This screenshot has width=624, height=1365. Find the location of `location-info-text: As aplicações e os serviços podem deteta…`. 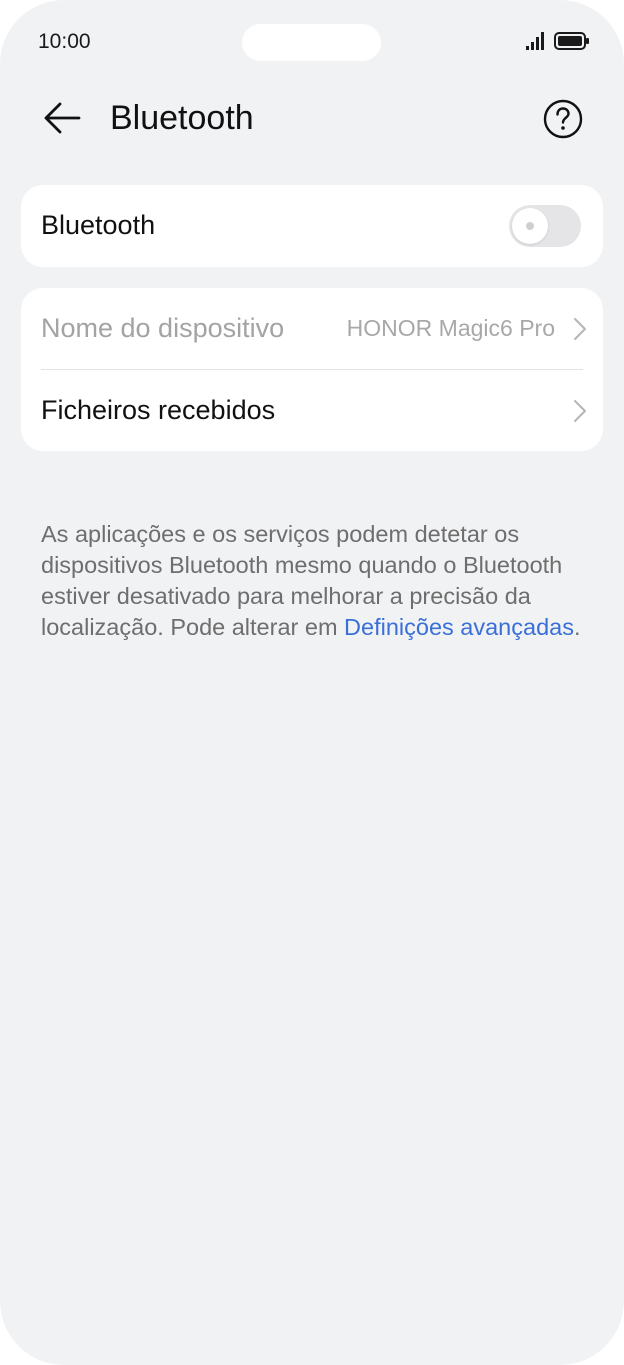

location-info-text: As aplicações e os serviços podem deteta… is located at coordinates (316, 581).